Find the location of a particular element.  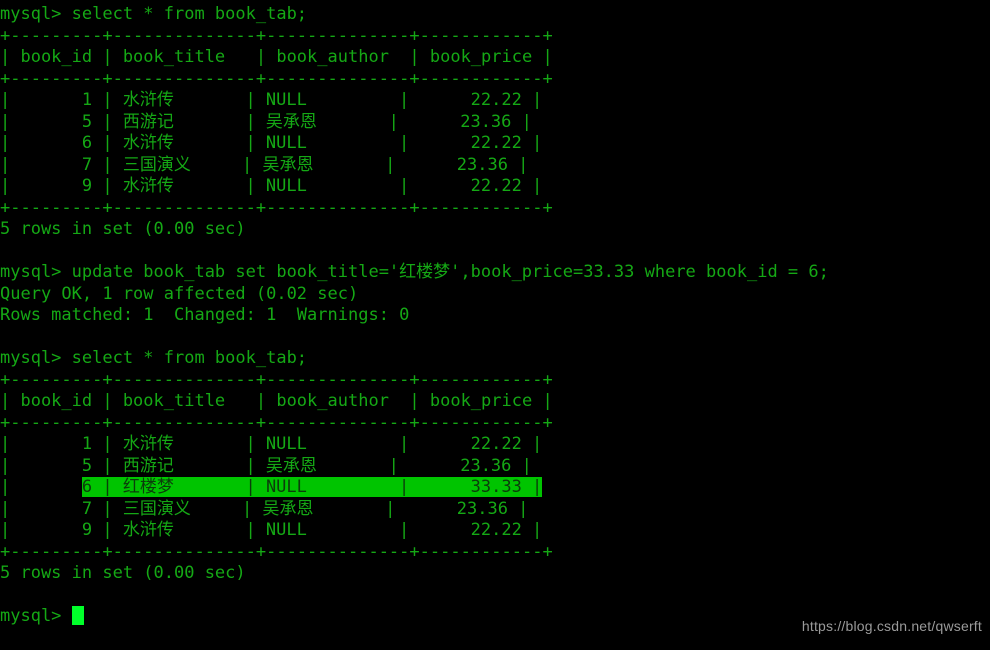

terminal-line-status: Rows matched: 1 Changed: 1 Warnings: 0 is located at coordinates (205, 315).